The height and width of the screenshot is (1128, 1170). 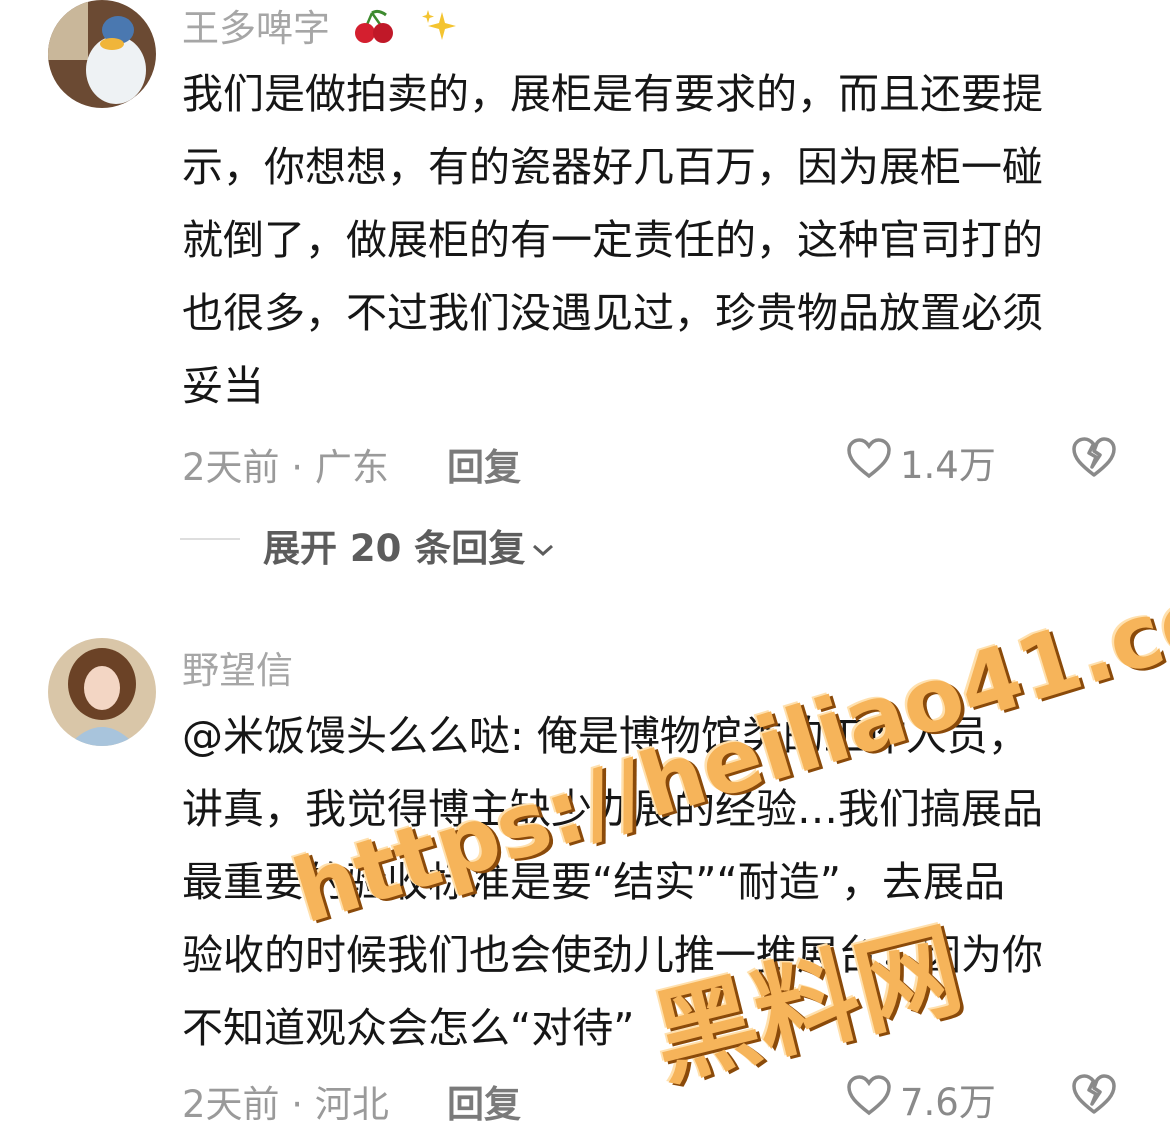 I want to click on like-count: 1.4万, so click(x=948, y=465).